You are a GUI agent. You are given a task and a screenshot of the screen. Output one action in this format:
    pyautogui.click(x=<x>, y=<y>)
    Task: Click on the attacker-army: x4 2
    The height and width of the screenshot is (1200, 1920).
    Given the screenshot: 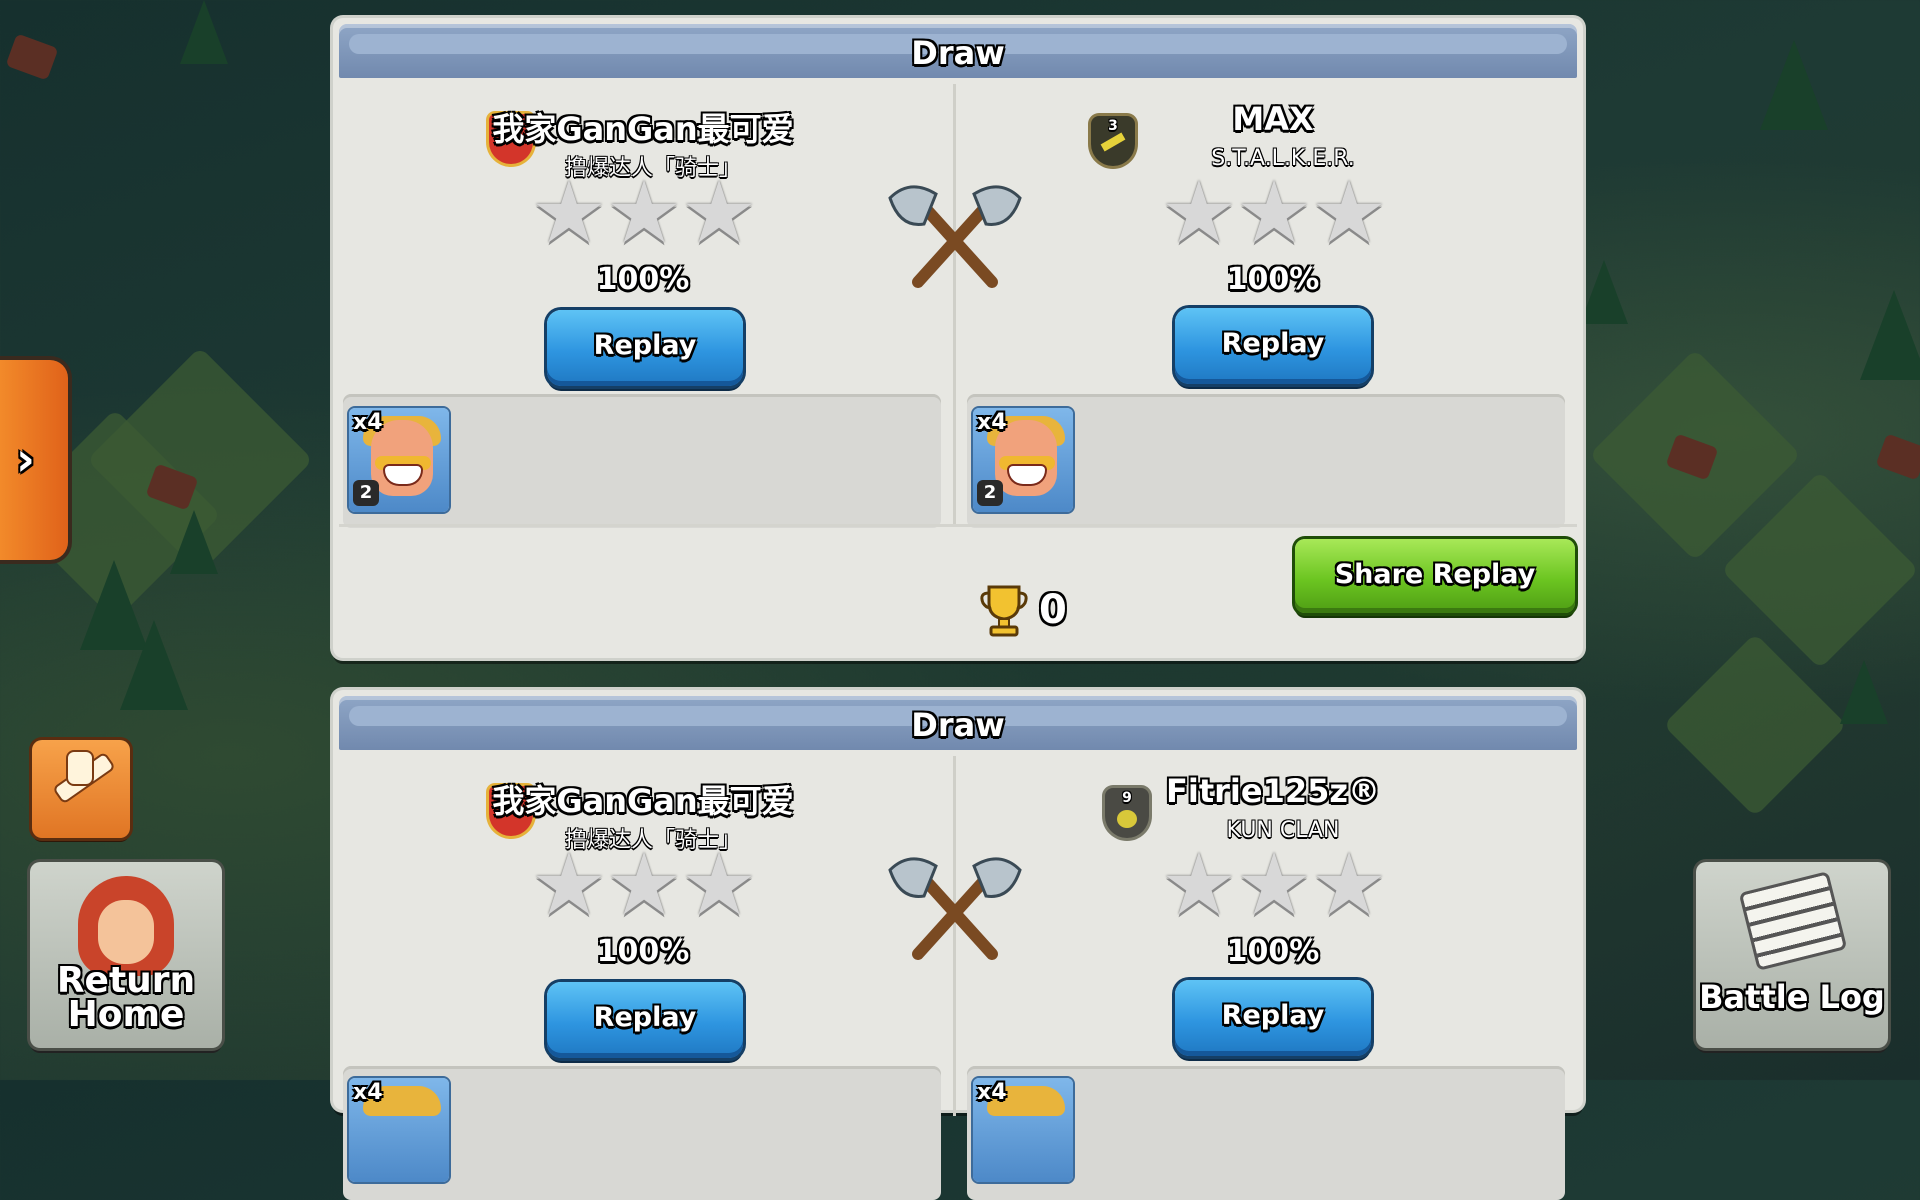 What is the action you would take?
    pyautogui.click(x=642, y=461)
    